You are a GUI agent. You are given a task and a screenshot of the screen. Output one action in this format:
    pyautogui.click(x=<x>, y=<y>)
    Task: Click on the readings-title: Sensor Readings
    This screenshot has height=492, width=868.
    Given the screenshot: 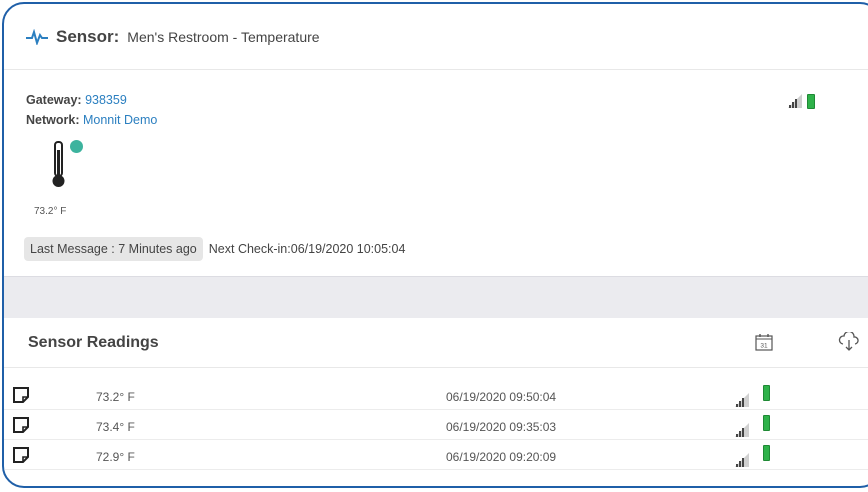 What is the action you would take?
    pyautogui.click(x=93, y=342)
    